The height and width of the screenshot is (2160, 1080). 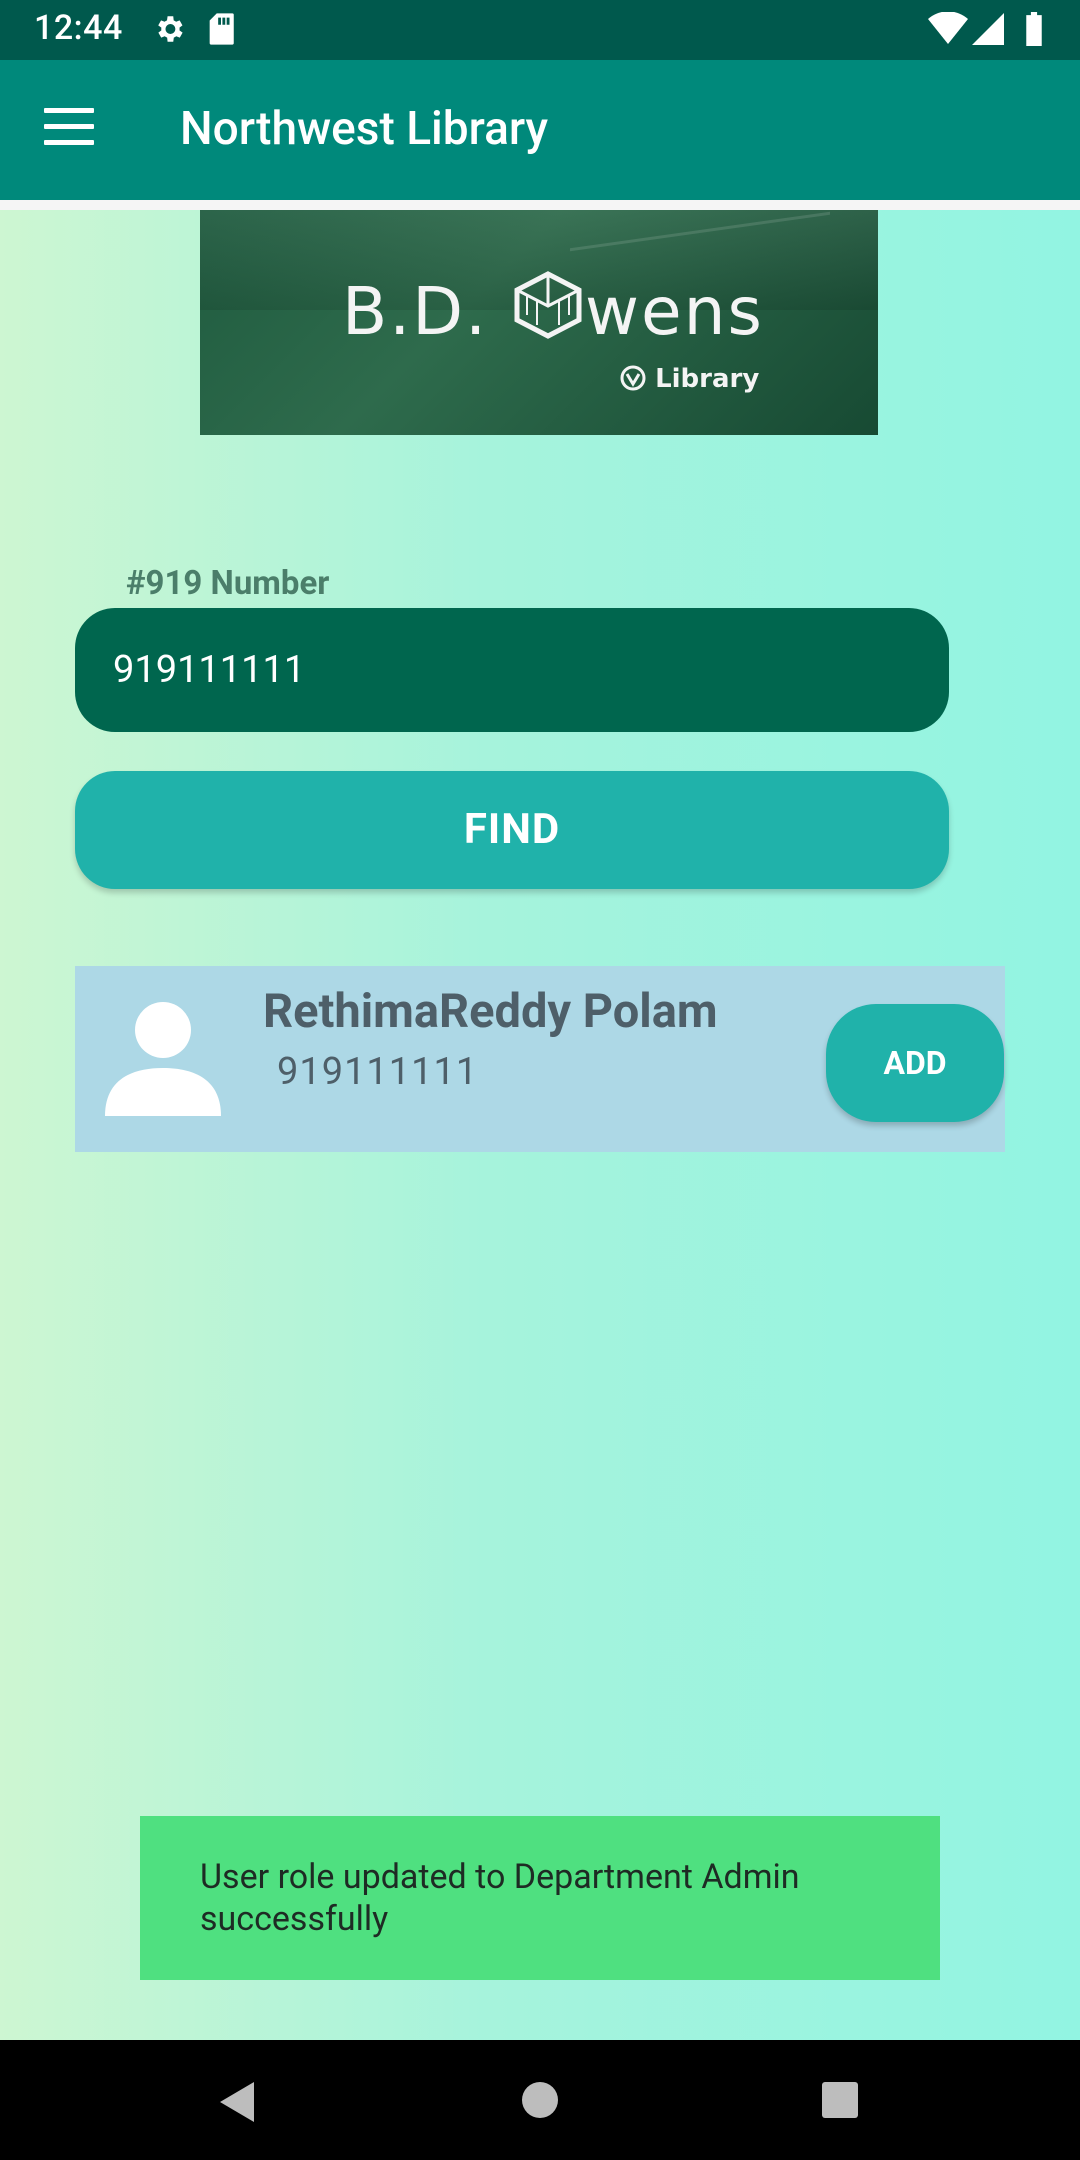 What do you see at coordinates (163, 1058) in the screenshot?
I see `user-avatar-icon` at bounding box center [163, 1058].